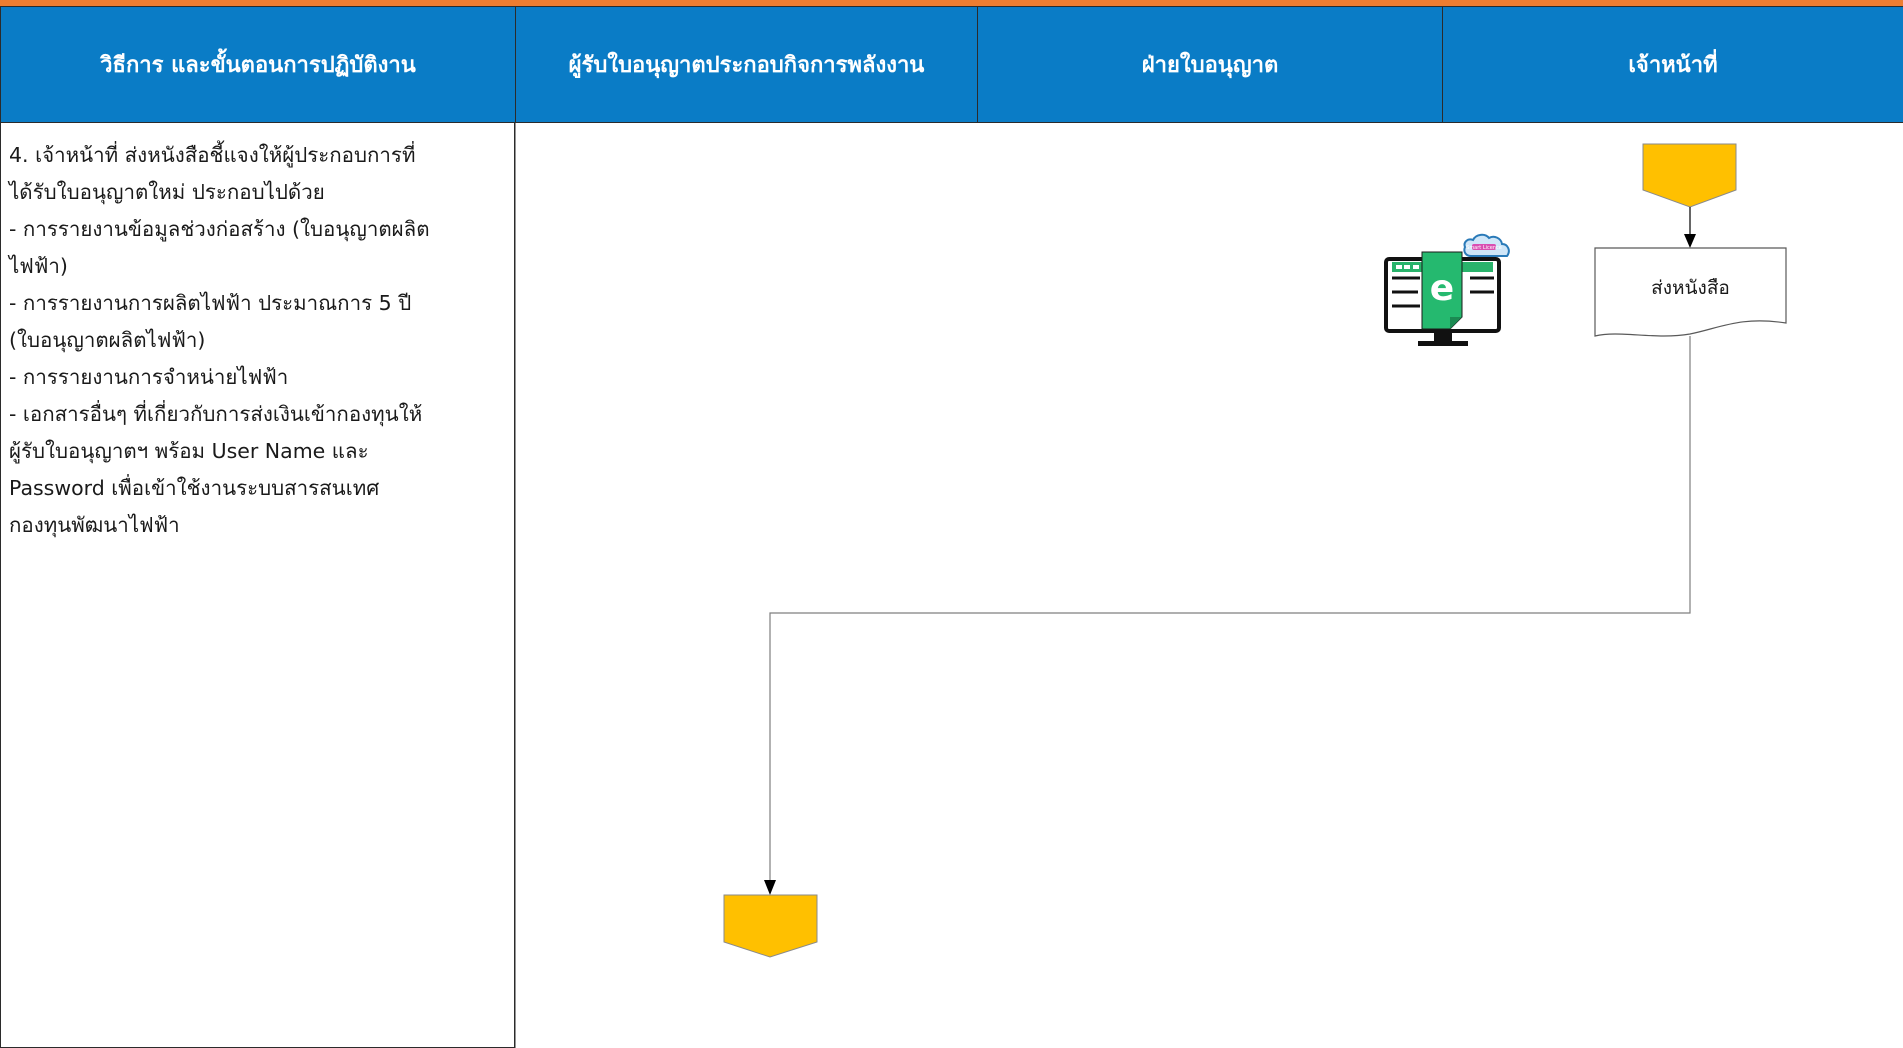  Describe the element at coordinates (770, 926) in the screenshot. I see `offpage-connector-bottom` at that location.